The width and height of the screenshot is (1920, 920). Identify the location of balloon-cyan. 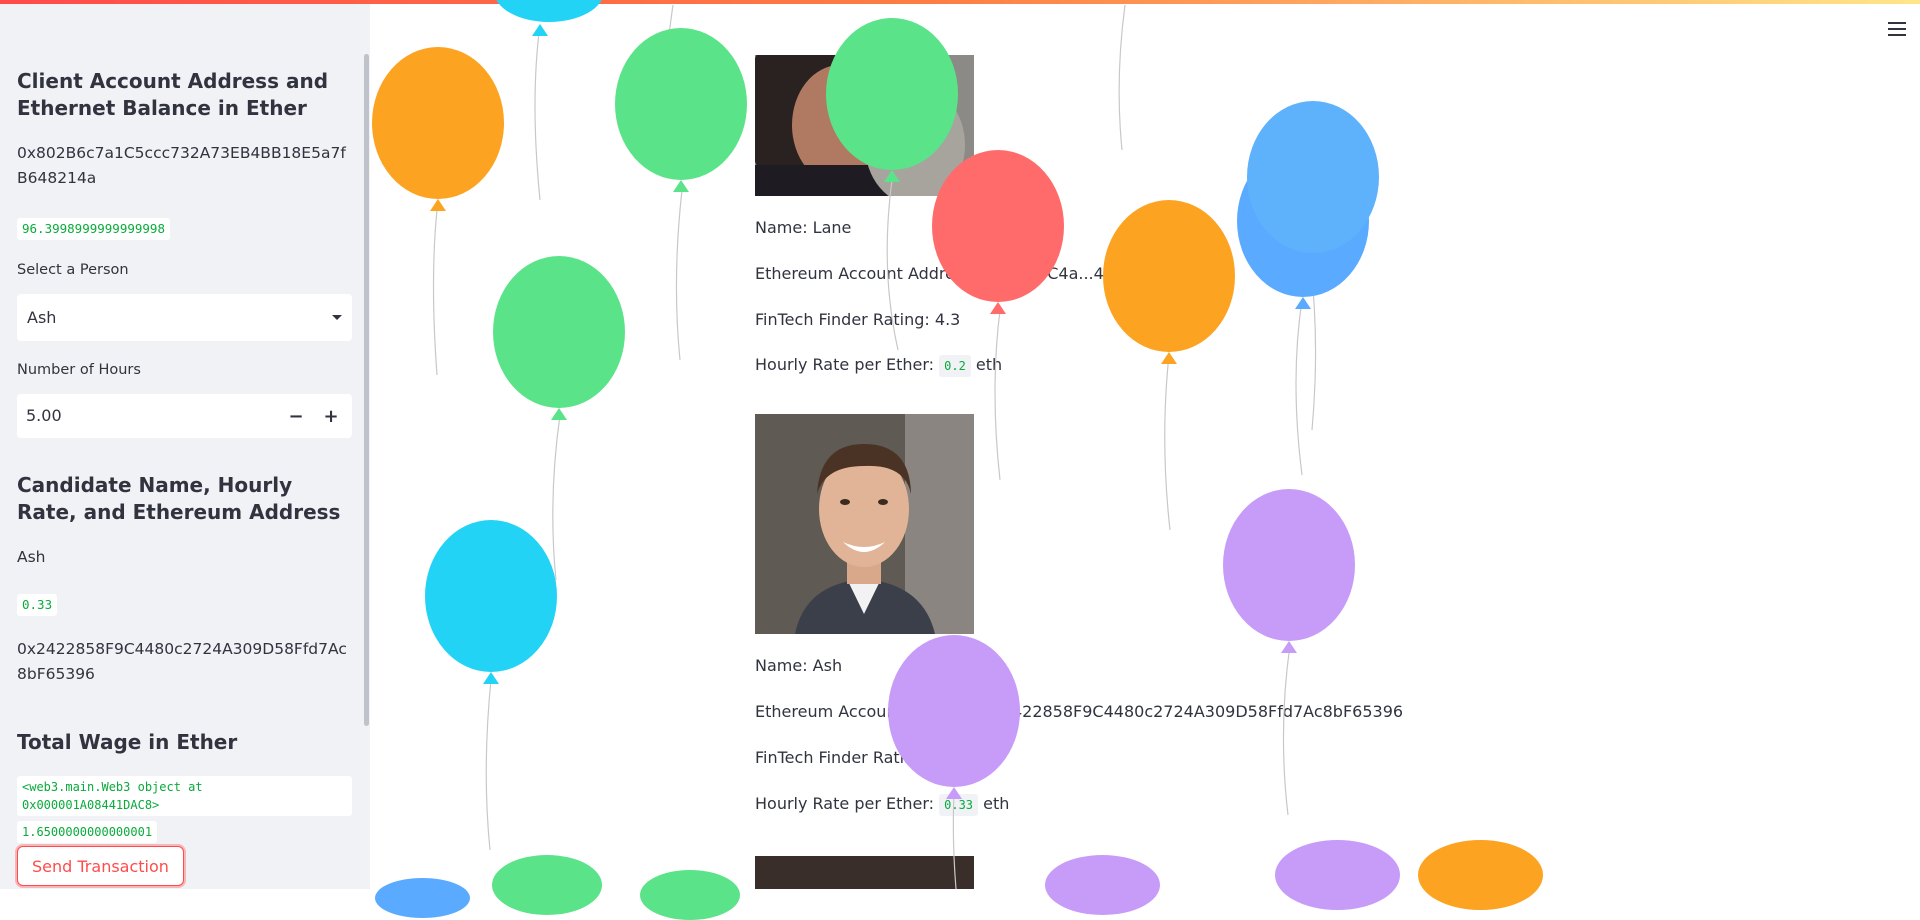
(491, 596).